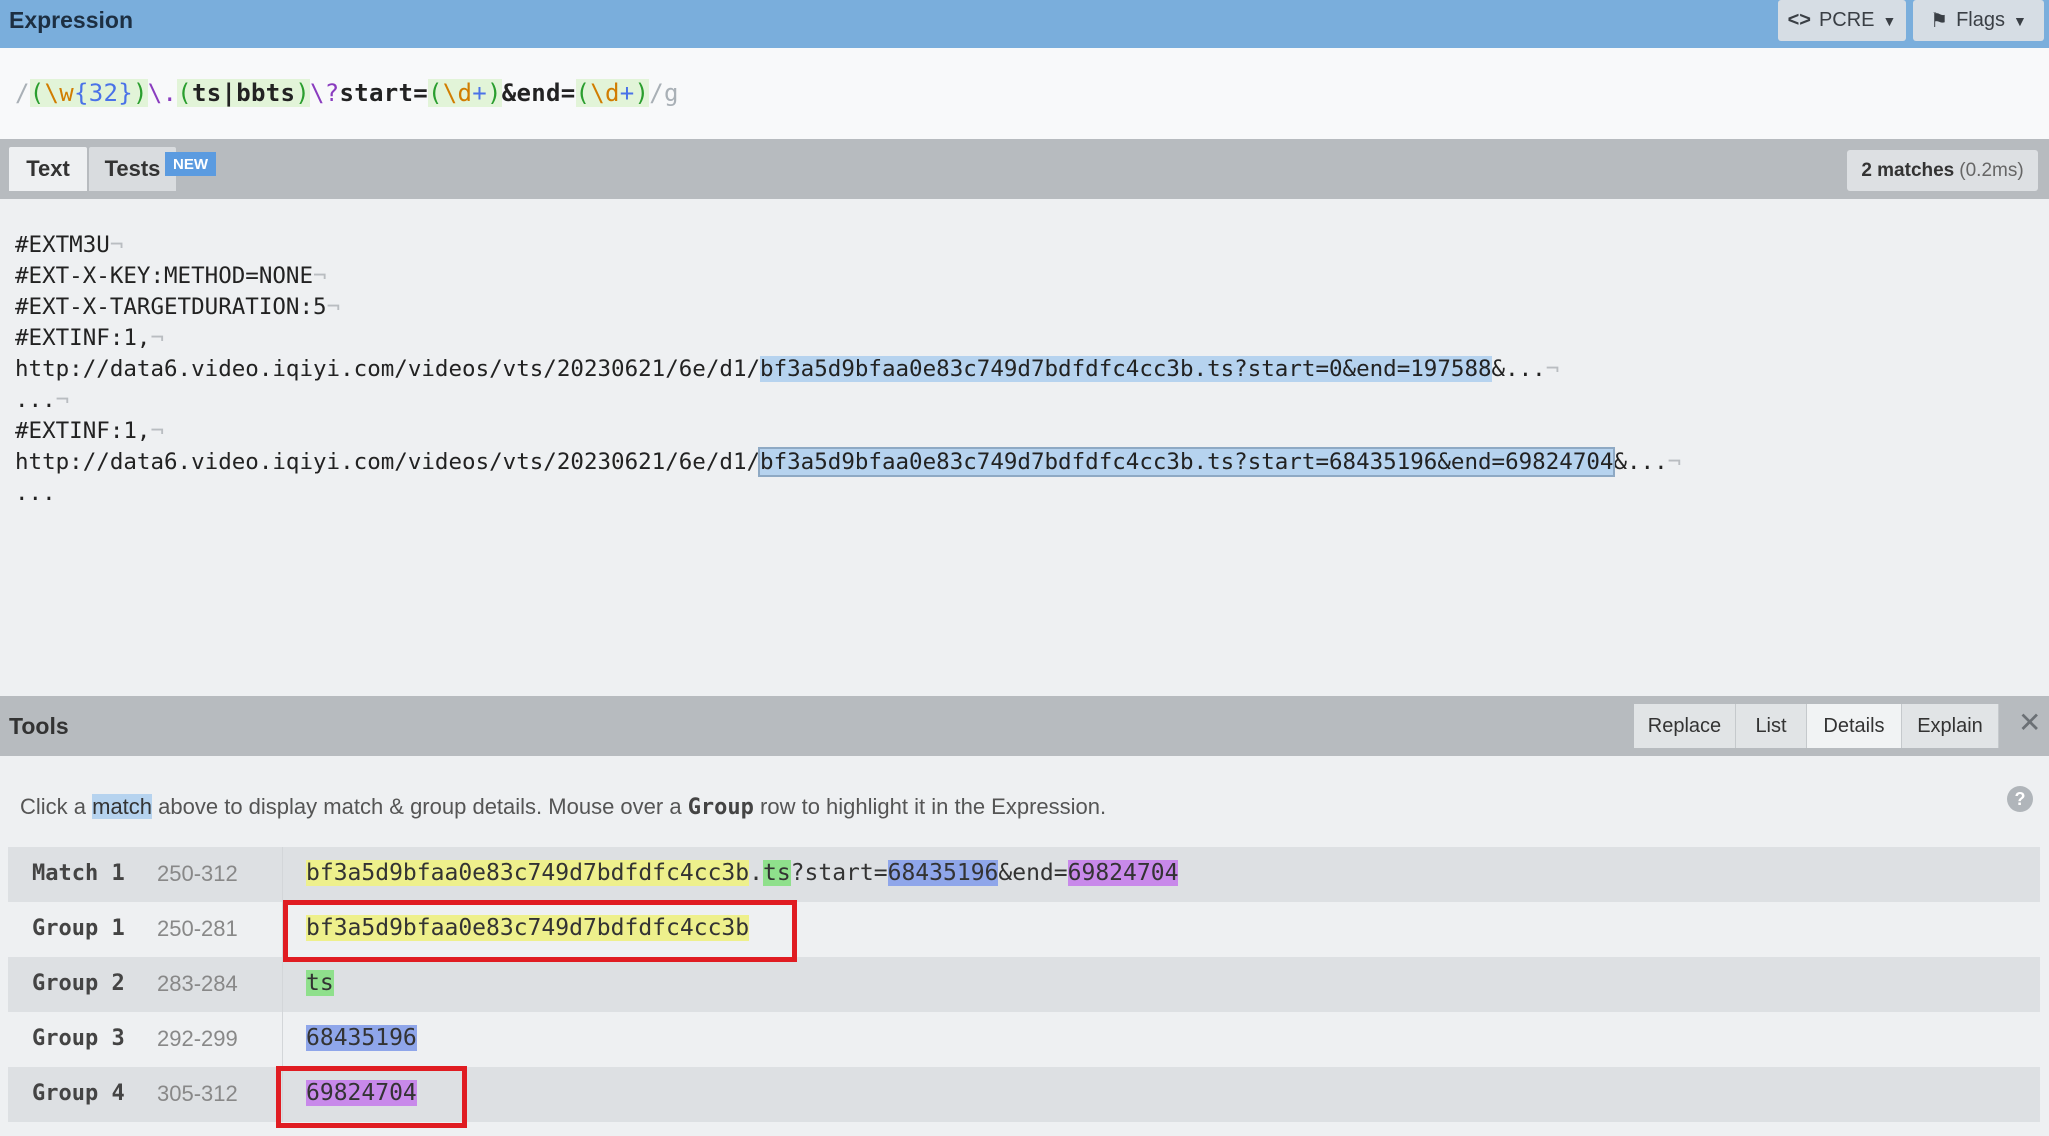 The image size is (2049, 1136). What do you see at coordinates (184, 93) in the screenshot?
I see `g2-open: (` at bounding box center [184, 93].